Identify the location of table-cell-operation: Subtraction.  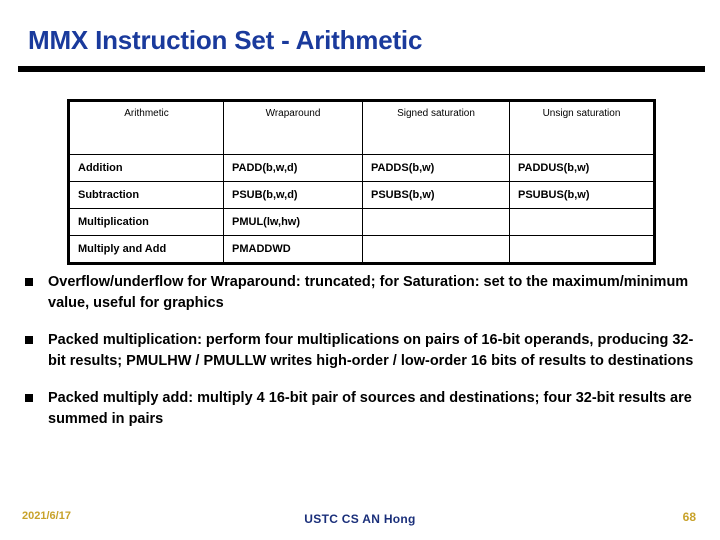
(146, 195).